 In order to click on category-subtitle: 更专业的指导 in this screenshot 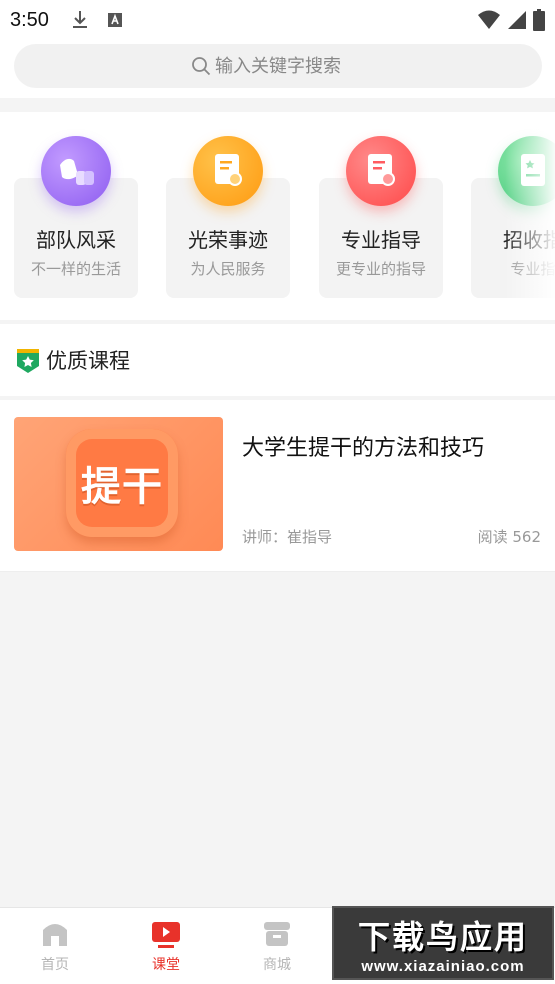, I will do `click(380, 269)`.